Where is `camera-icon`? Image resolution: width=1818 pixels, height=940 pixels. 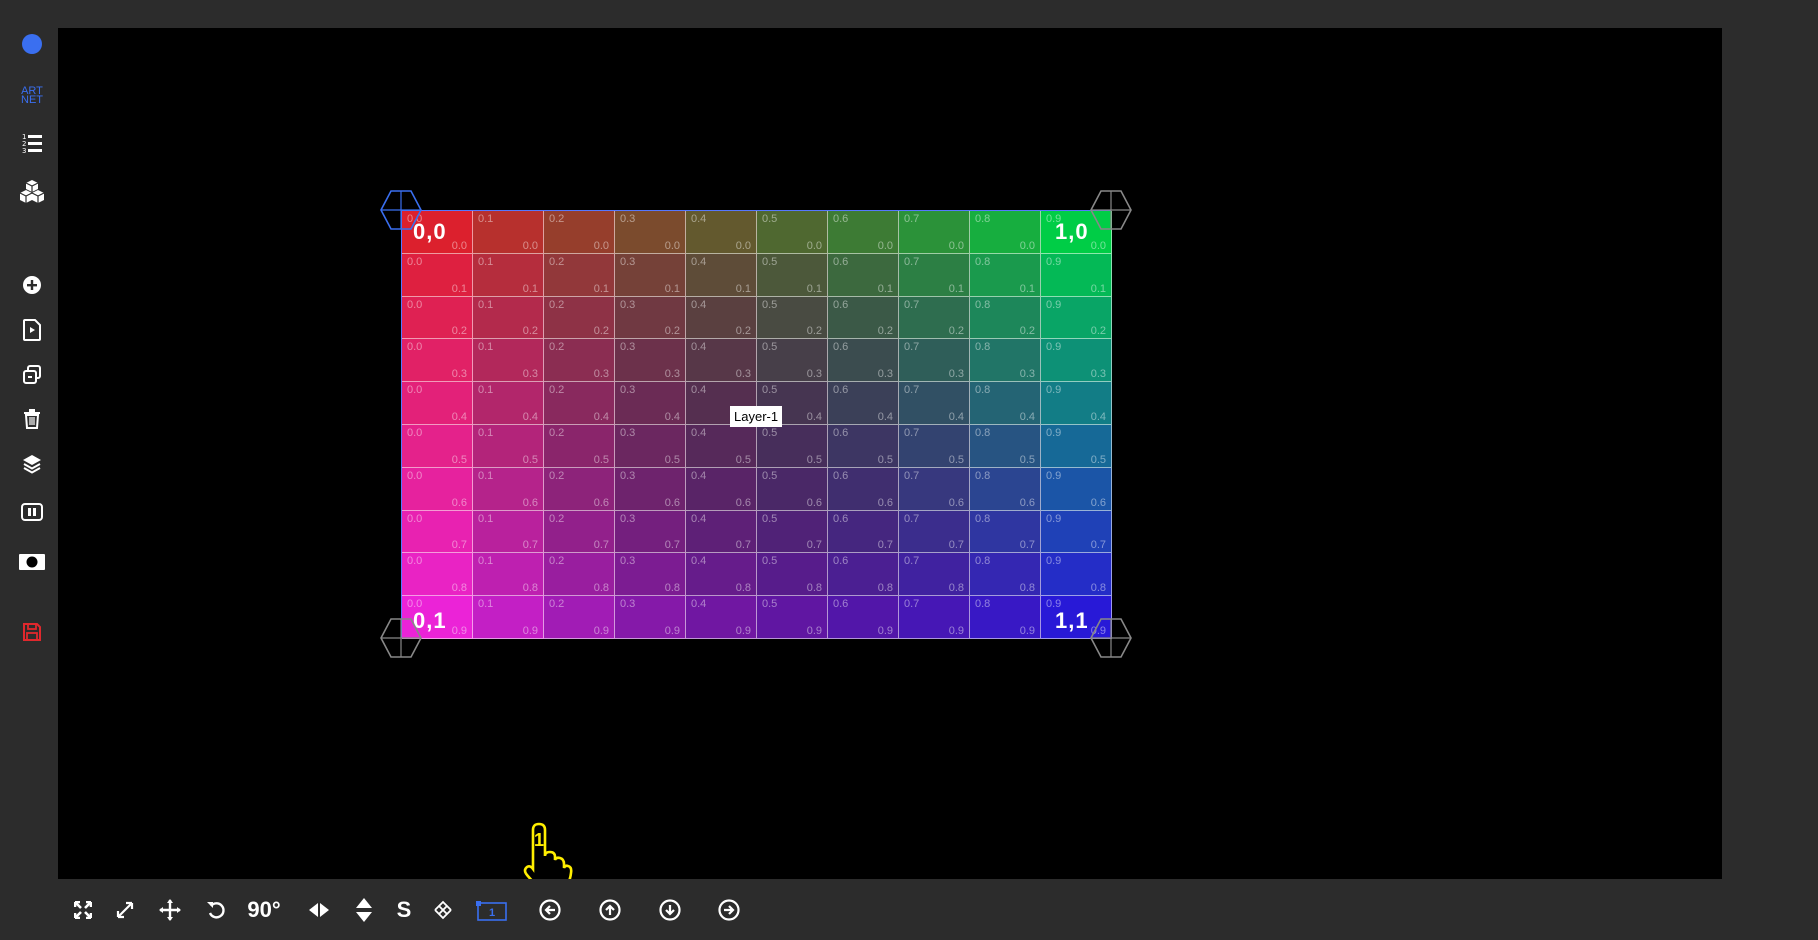 camera-icon is located at coordinates (32, 562).